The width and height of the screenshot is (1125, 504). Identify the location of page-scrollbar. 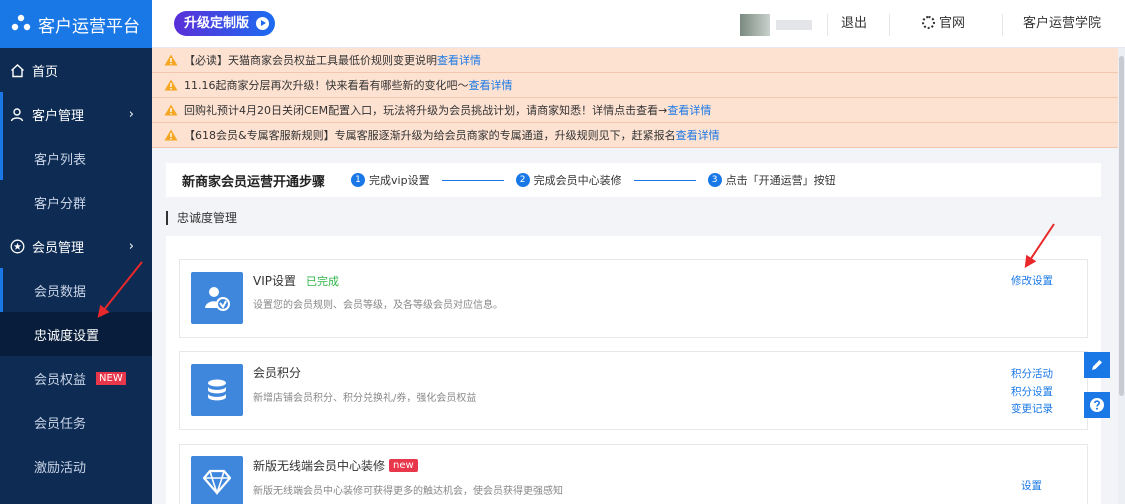
(1121, 276).